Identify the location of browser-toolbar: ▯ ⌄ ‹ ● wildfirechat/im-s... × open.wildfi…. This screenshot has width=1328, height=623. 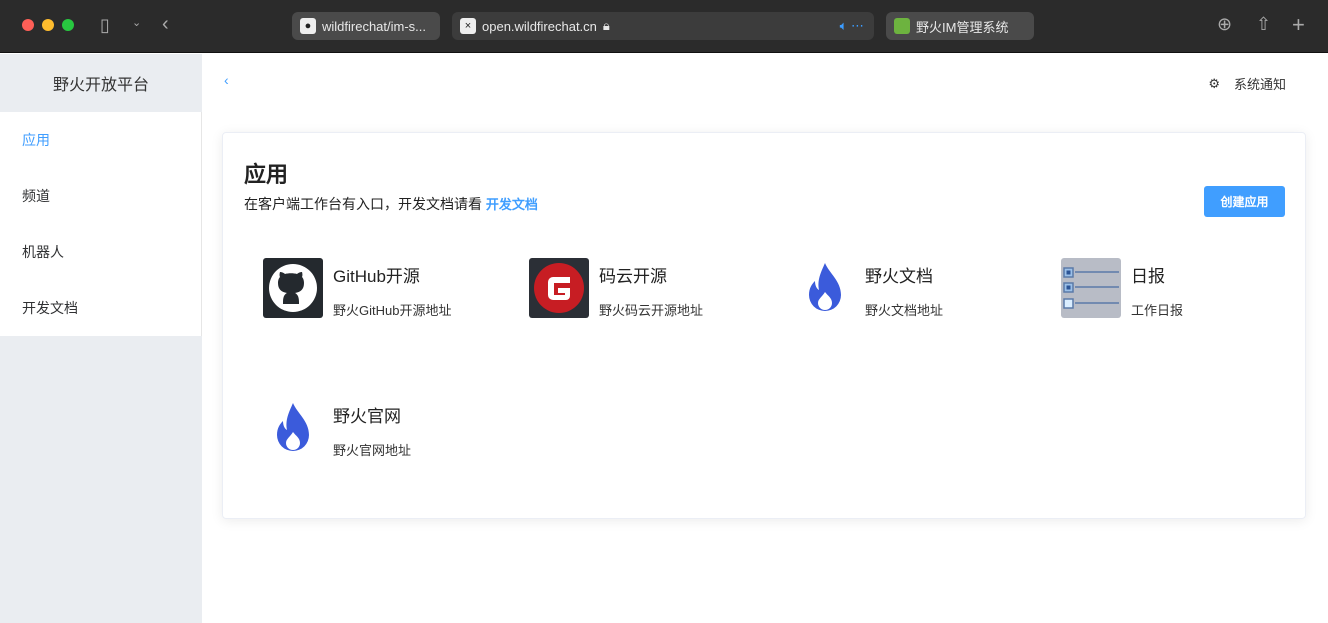
(664, 26).